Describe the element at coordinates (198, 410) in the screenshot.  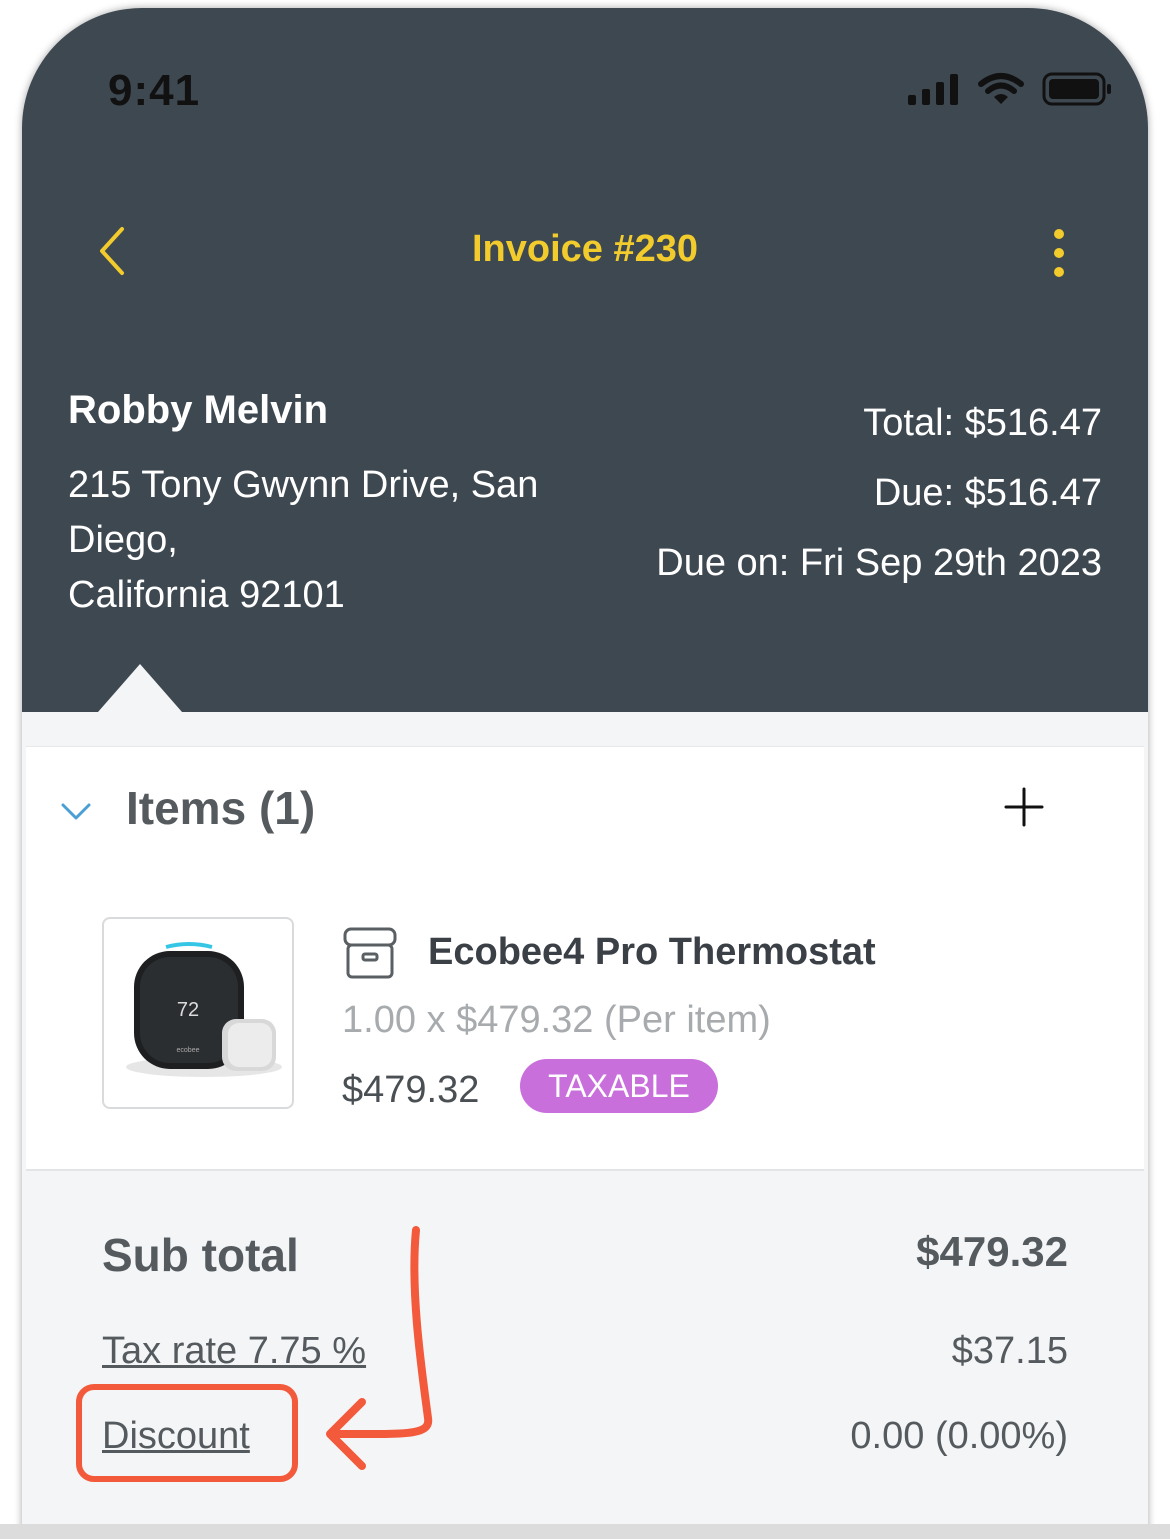
I see `client-name: Robby Melvin` at that location.